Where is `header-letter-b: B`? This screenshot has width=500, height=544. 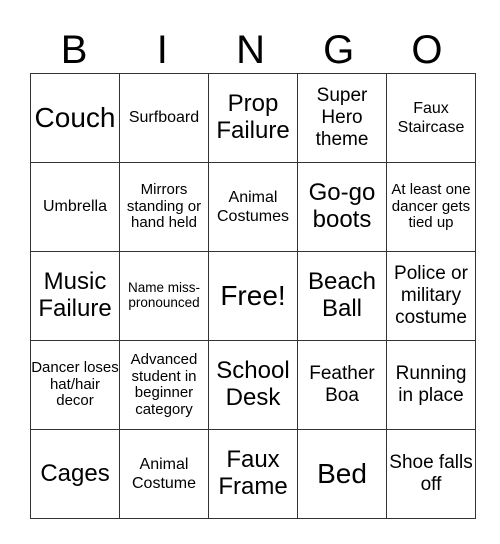
header-letter-b: B is located at coordinates (74, 50).